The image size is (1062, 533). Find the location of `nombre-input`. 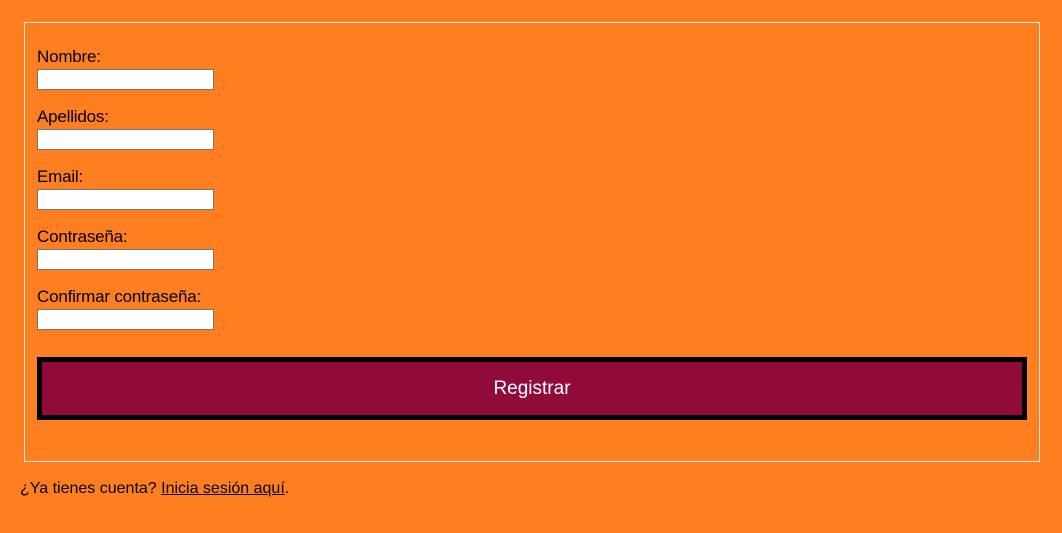

nombre-input is located at coordinates (125, 79).